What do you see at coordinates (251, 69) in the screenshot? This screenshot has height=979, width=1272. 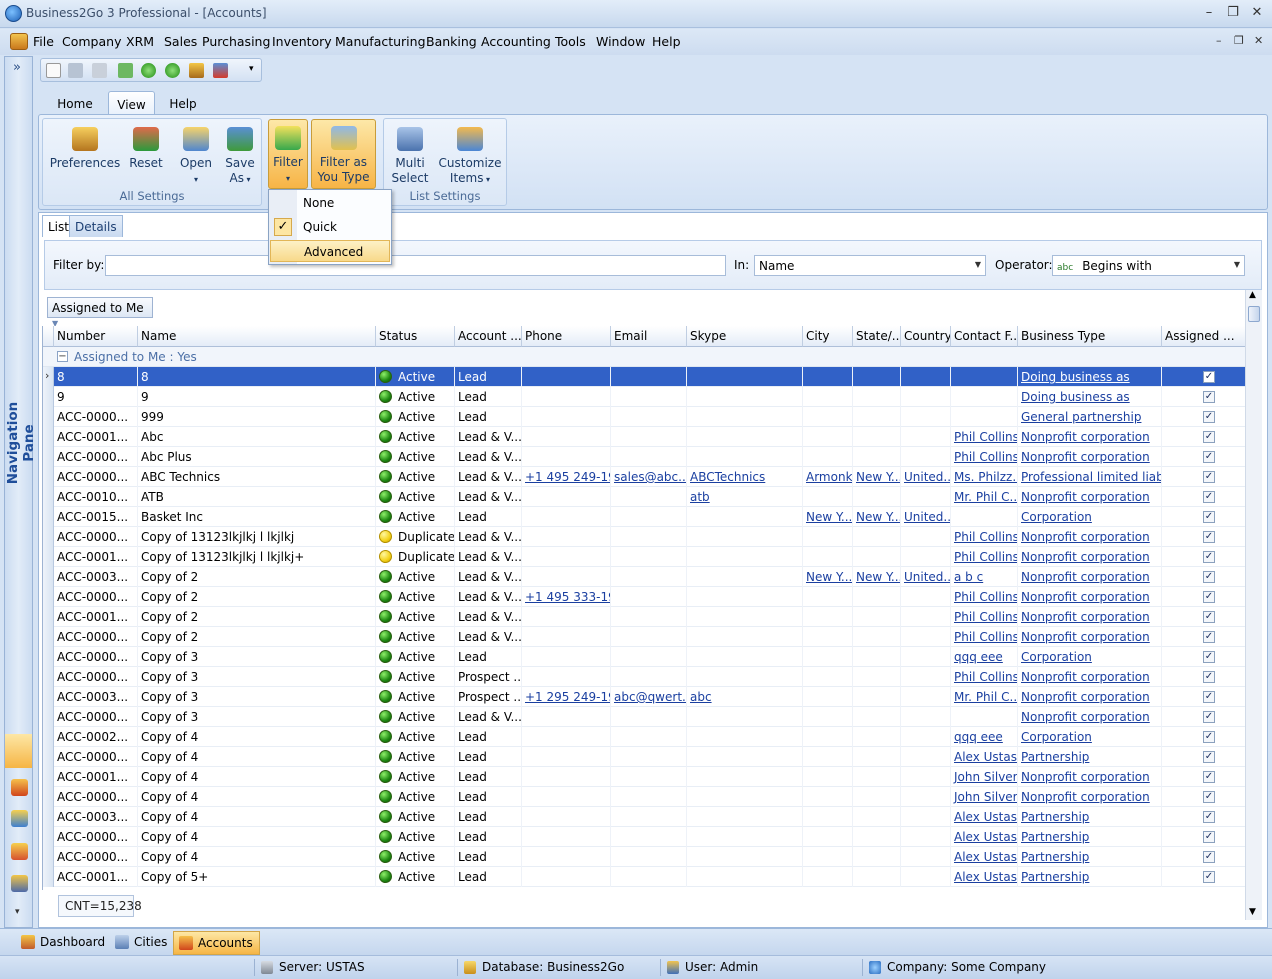 I see `customize-qat-icon: ▾` at bounding box center [251, 69].